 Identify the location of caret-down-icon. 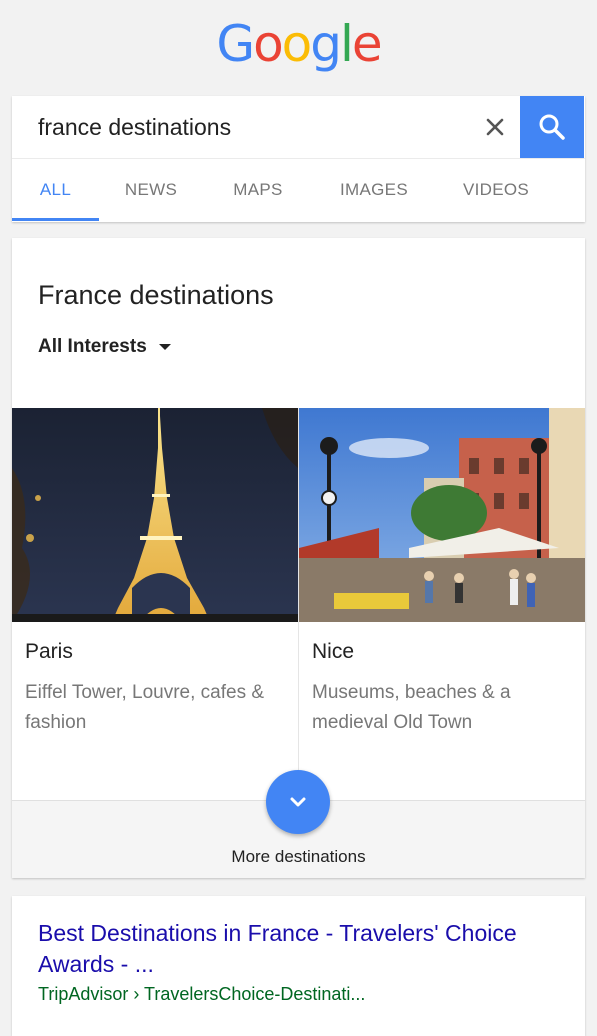
(164, 347).